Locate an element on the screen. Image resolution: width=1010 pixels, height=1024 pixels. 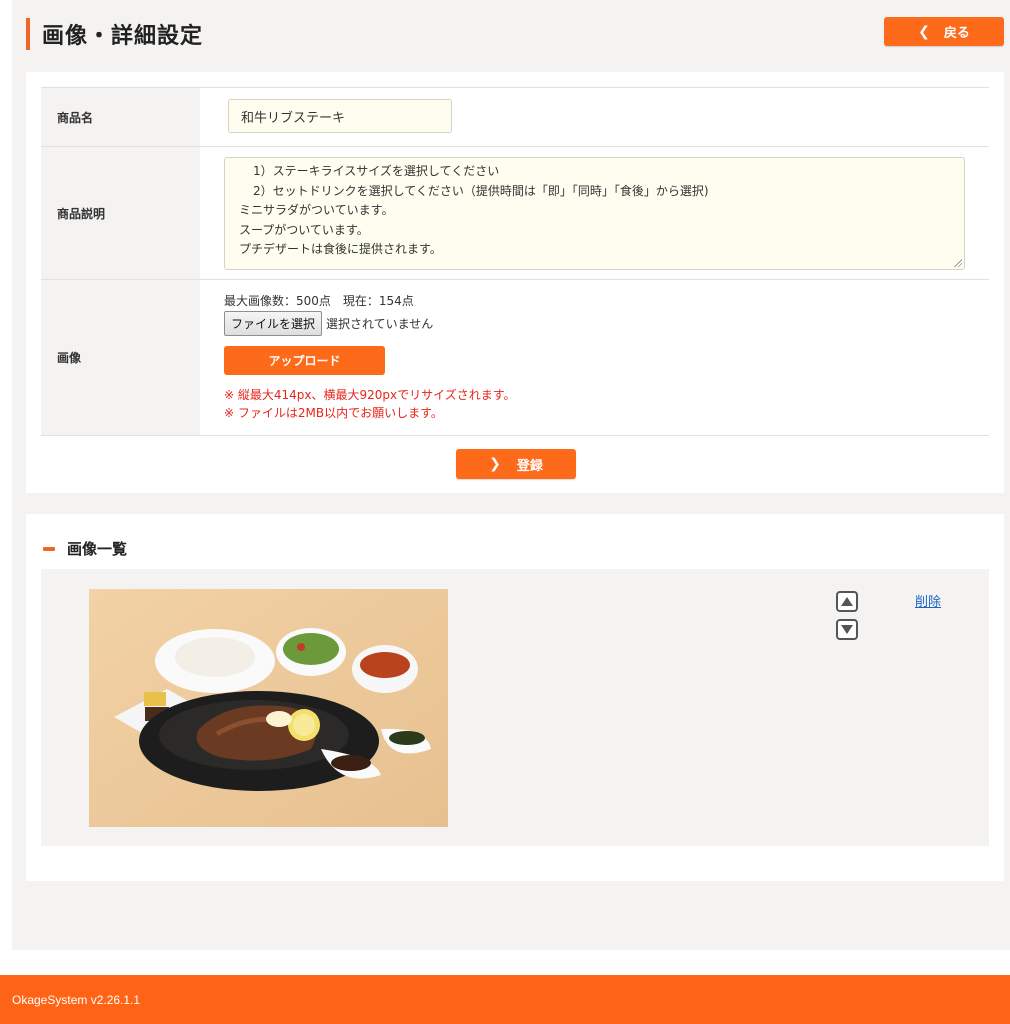
heading-dash-icon is located at coordinates (49, 548).